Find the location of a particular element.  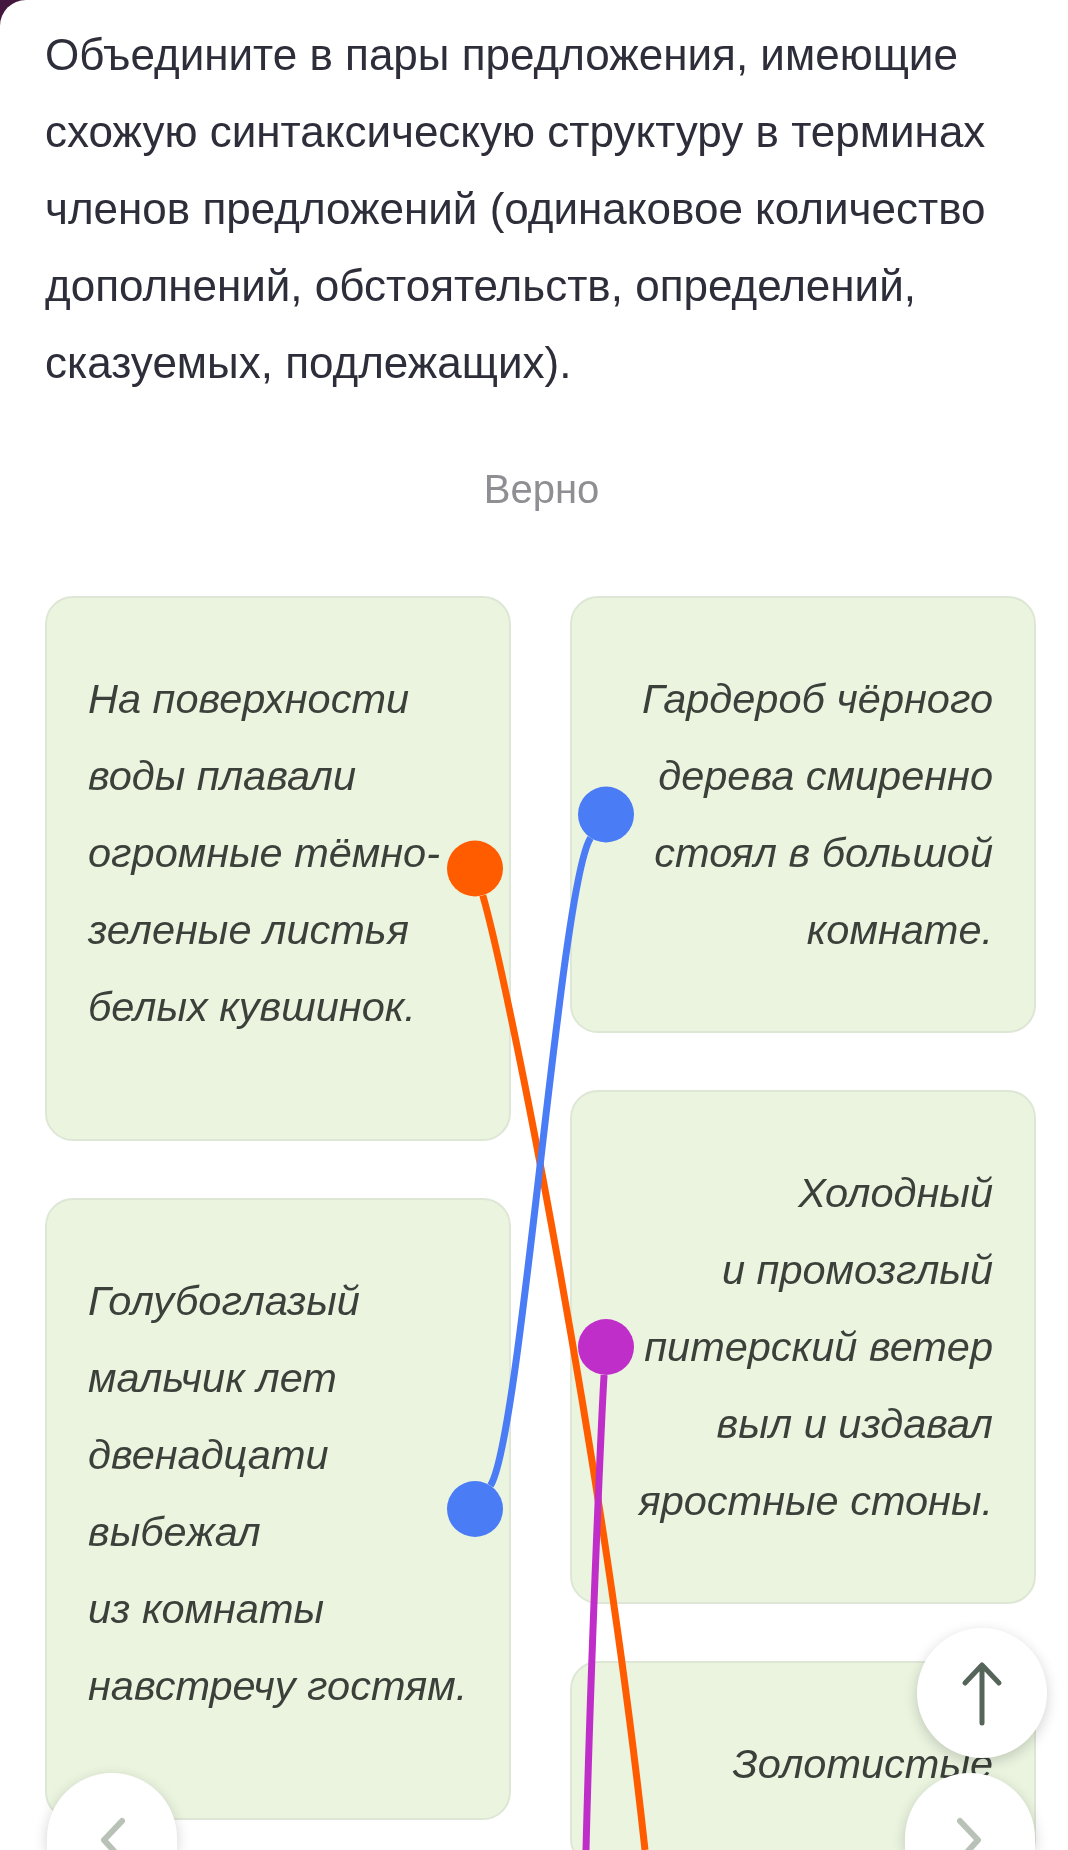

sentence-text: На поверхности воды плавали огромные тёмно-зеленые листья белых кувшинок. is located at coordinates (264, 853).